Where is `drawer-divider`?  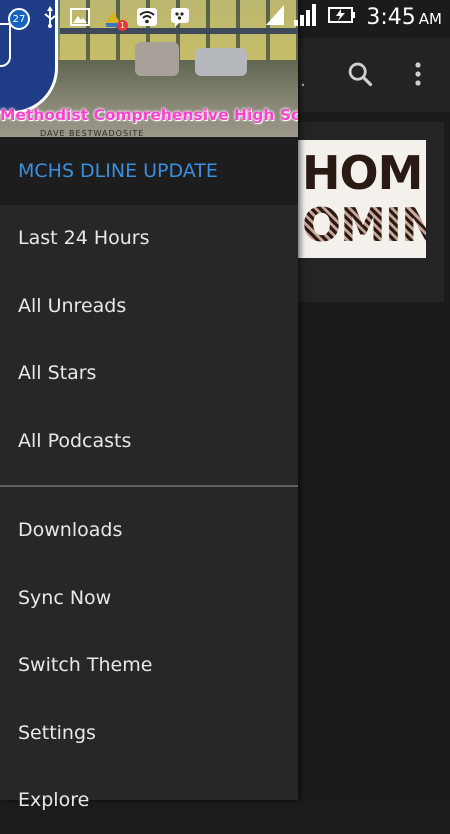
drawer-divider is located at coordinates (149, 486).